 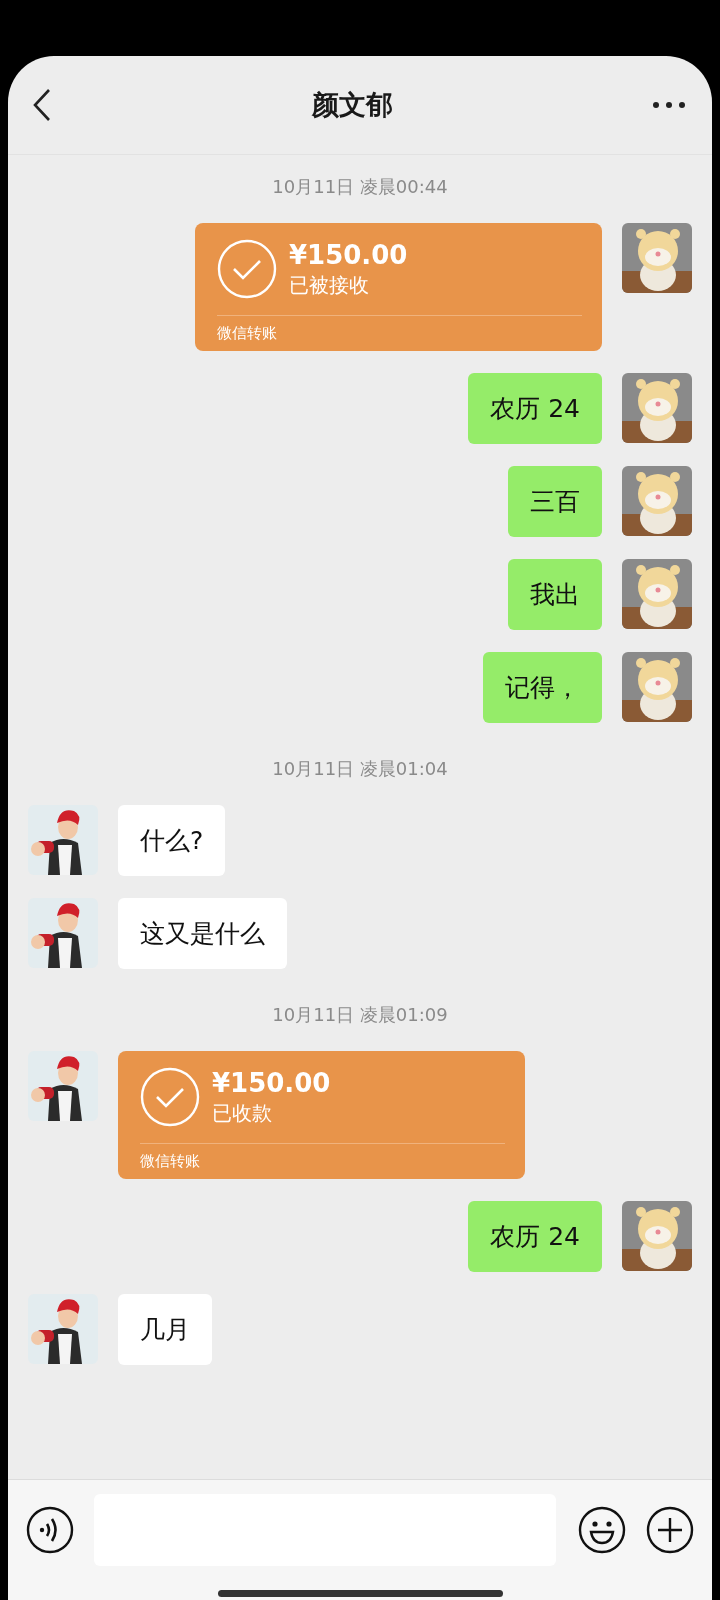 What do you see at coordinates (165, 1329) in the screenshot?
I see `message-bubble: 几月` at bounding box center [165, 1329].